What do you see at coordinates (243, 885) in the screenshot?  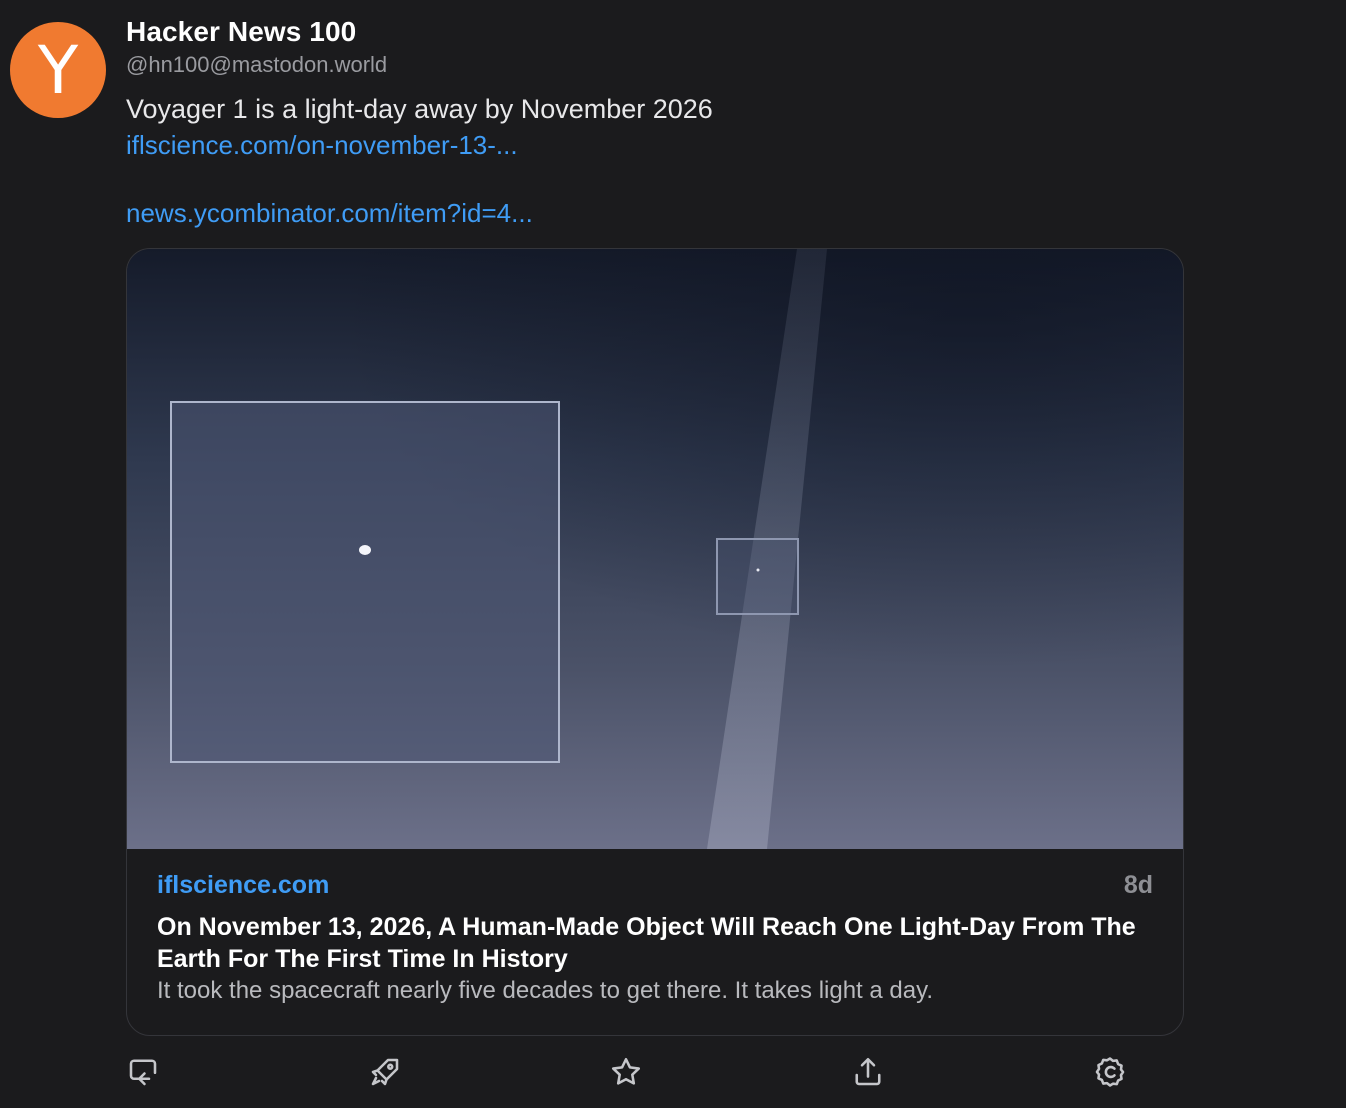 I see `card-source: iflscience.com` at bounding box center [243, 885].